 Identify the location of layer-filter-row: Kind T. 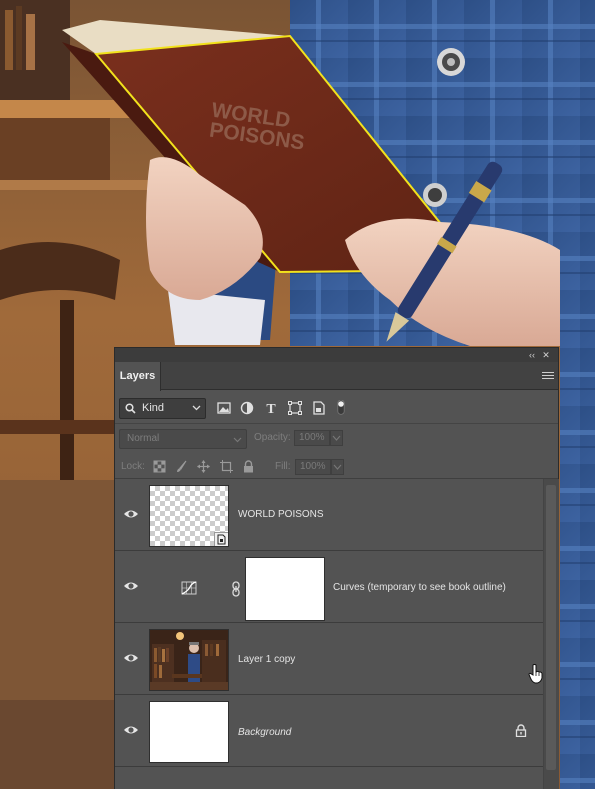
(336, 407).